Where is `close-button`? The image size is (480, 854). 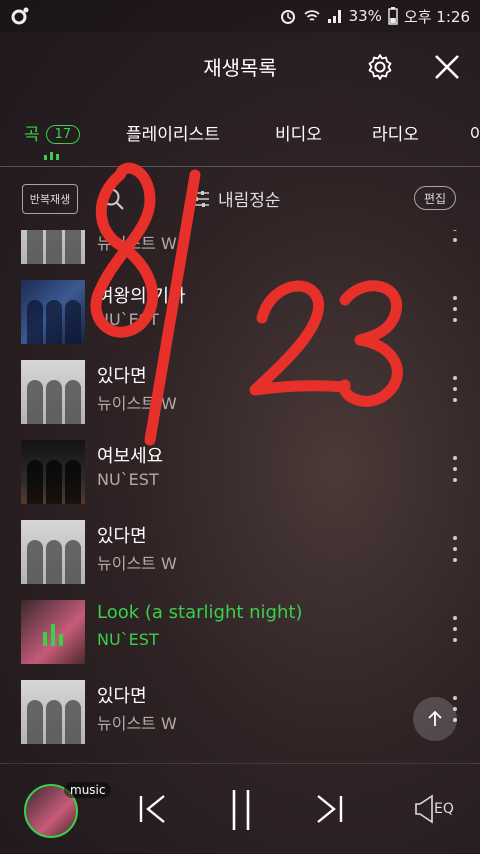 close-button is located at coordinates (447, 67).